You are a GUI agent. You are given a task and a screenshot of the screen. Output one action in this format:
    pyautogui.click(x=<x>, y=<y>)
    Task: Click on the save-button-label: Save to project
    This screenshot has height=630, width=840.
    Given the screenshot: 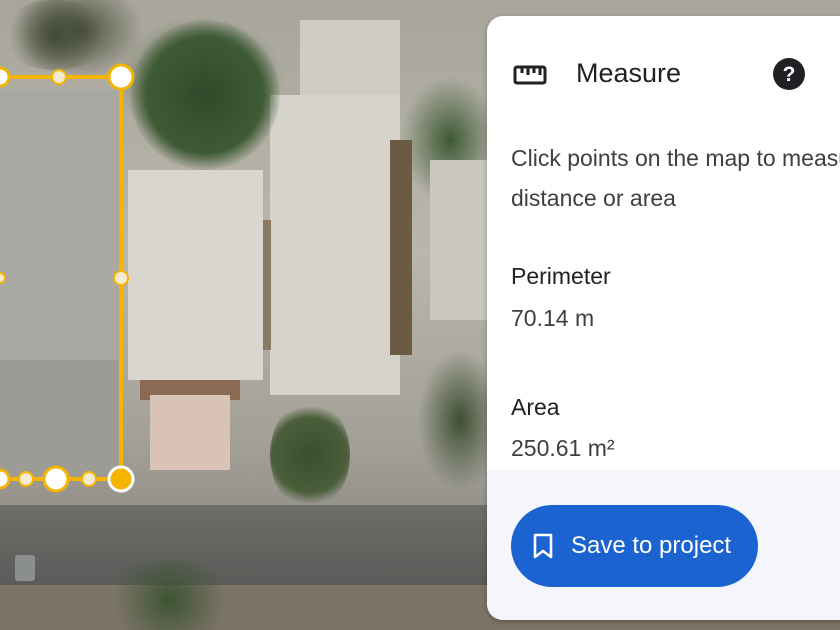 What is the action you would take?
    pyautogui.click(x=651, y=545)
    